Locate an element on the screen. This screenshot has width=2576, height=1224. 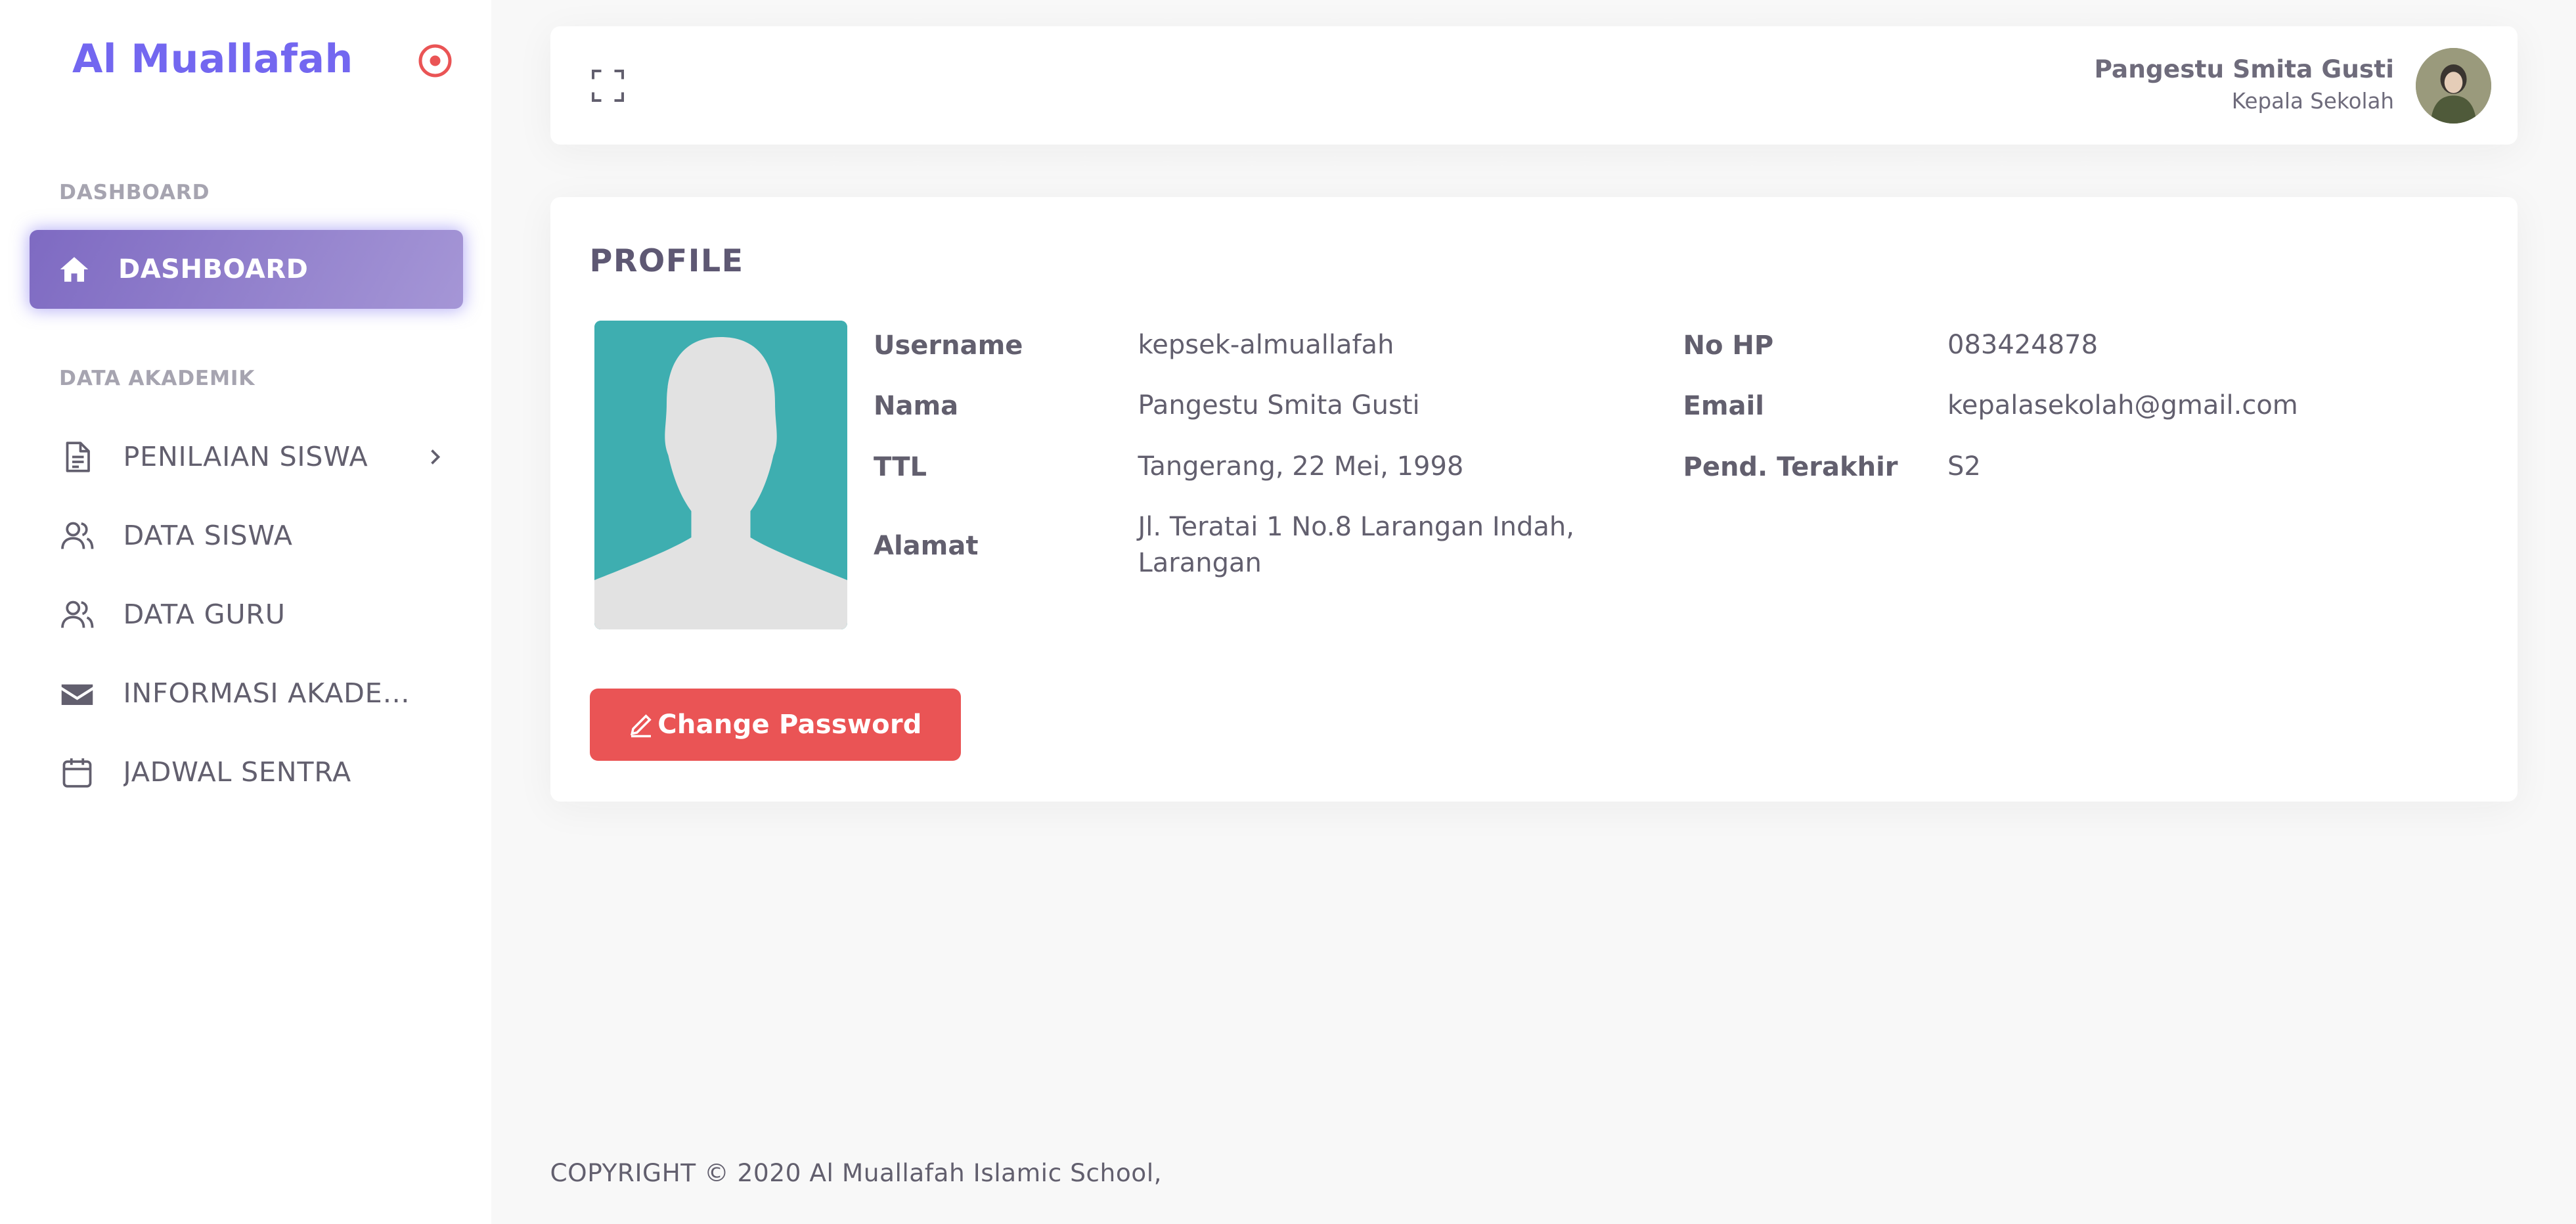
mail-icon is located at coordinates (77, 693).